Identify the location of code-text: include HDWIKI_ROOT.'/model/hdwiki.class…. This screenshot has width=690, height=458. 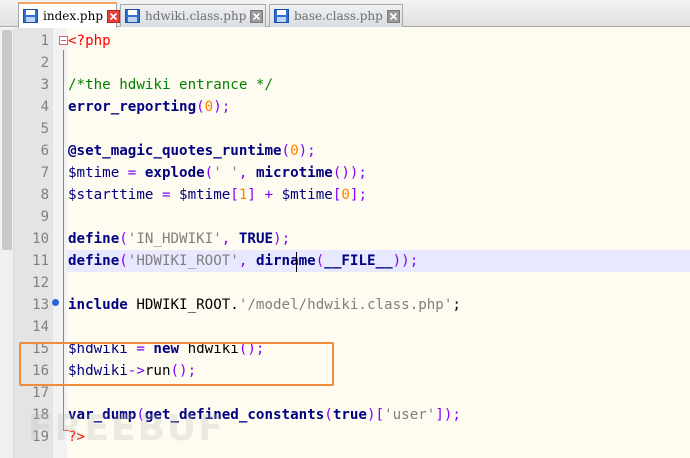
(264, 305).